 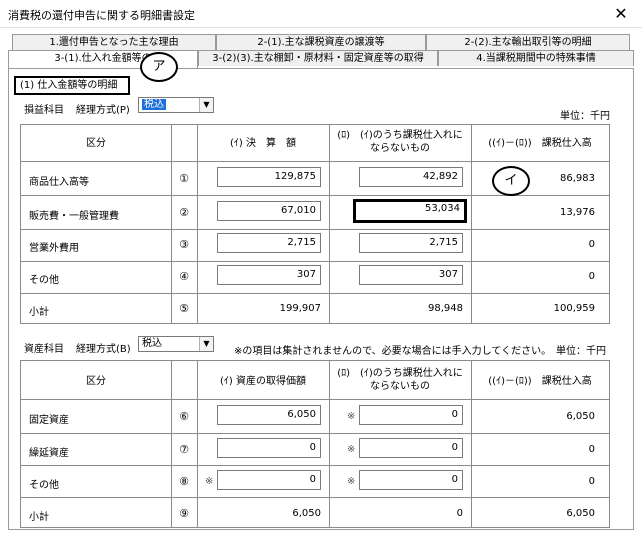 I want to click on row-label: 繰延資産, so click(x=49, y=453).